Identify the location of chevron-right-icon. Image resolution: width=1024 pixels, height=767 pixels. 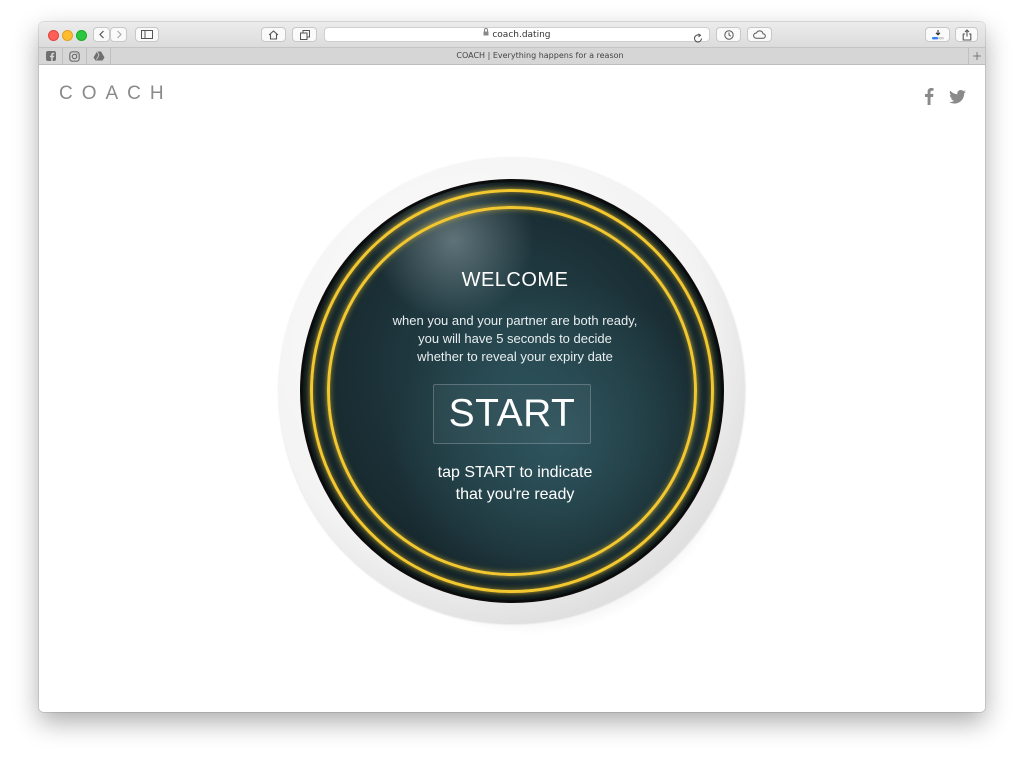
(119, 34).